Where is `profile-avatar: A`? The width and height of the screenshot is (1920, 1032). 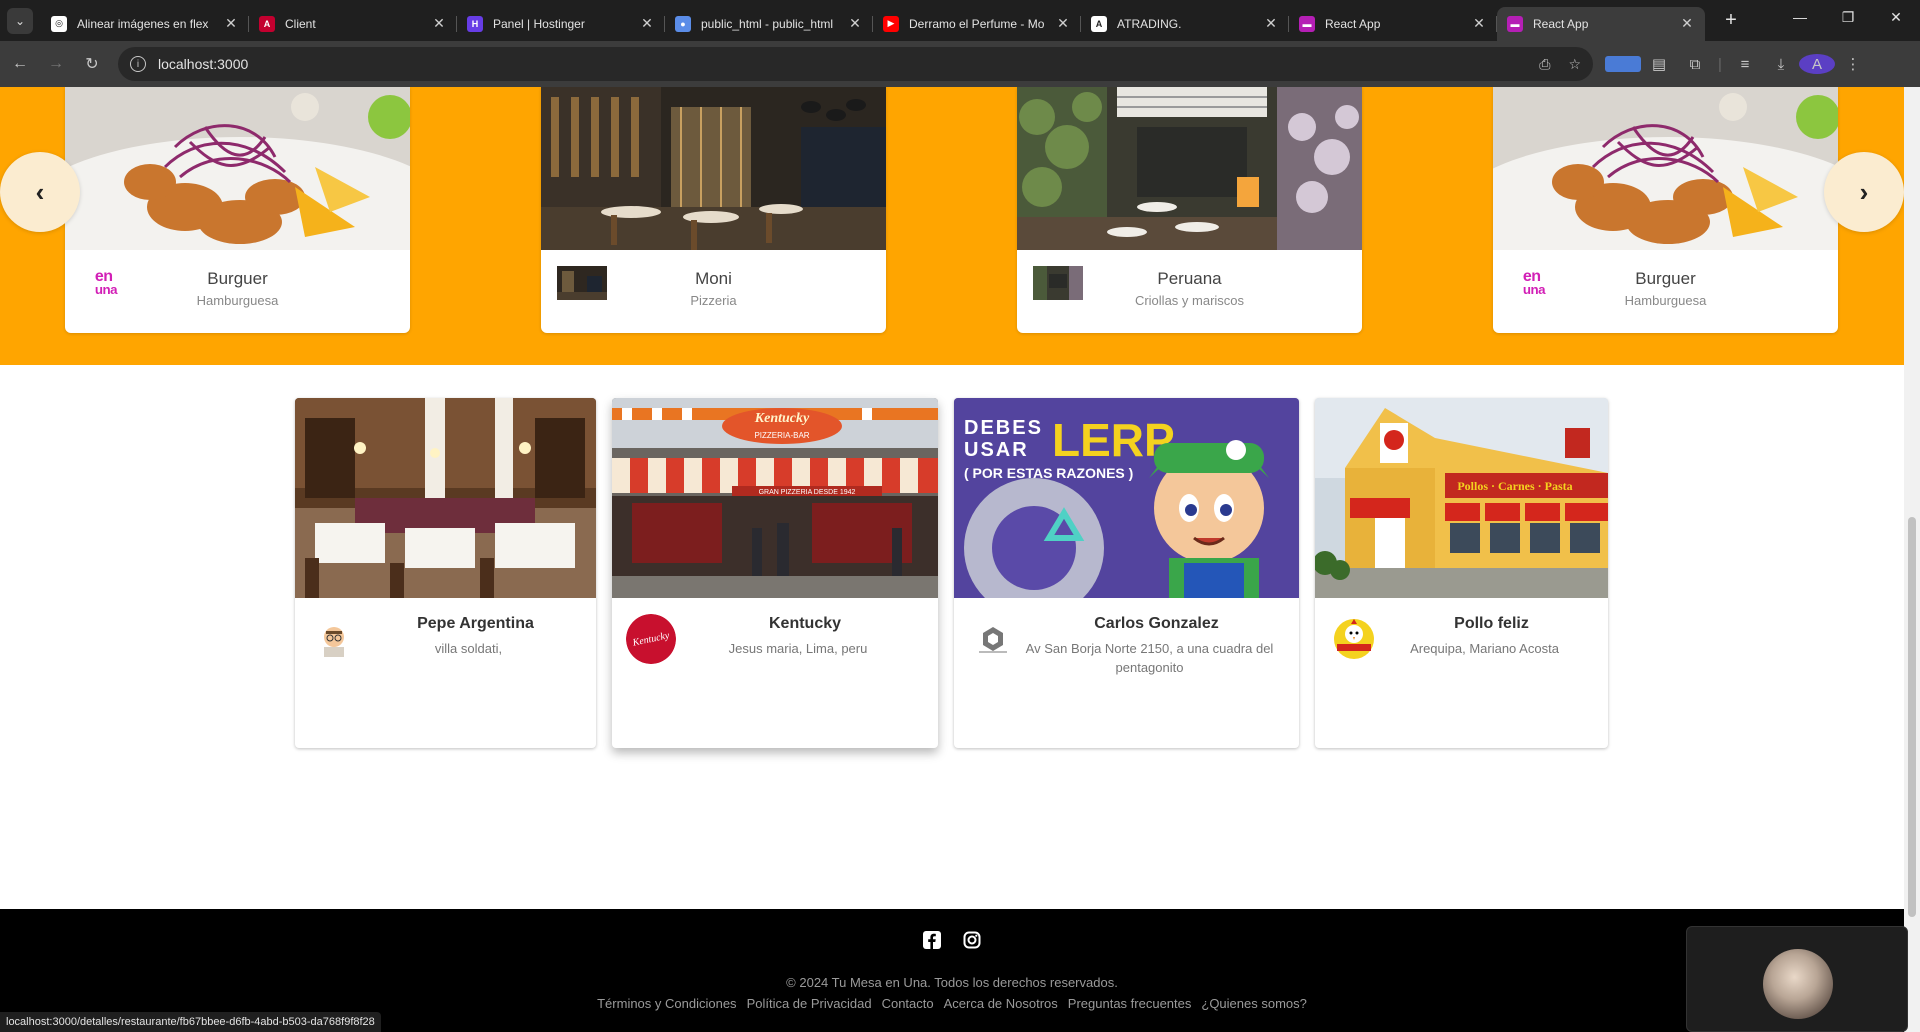
profile-avatar: A is located at coordinates (1817, 64).